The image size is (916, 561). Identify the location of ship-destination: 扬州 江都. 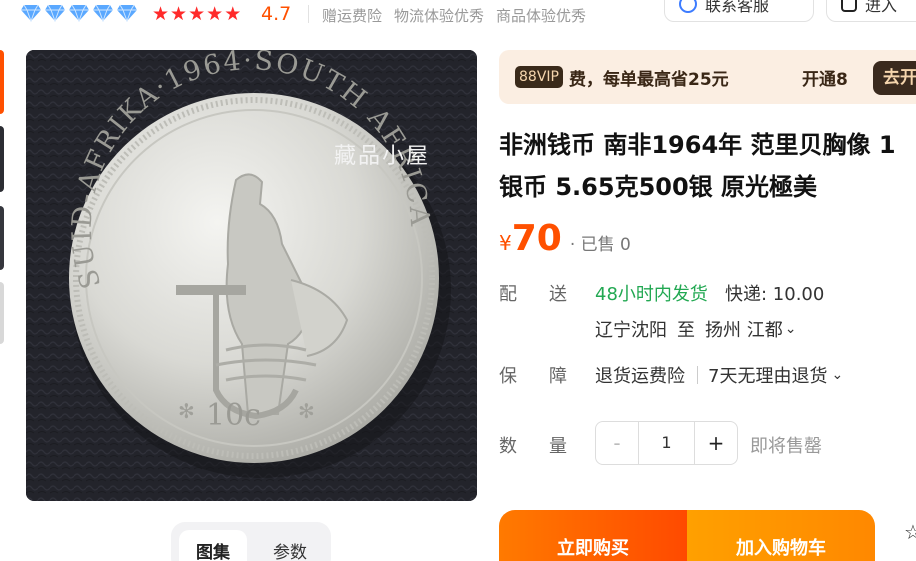
(744, 330).